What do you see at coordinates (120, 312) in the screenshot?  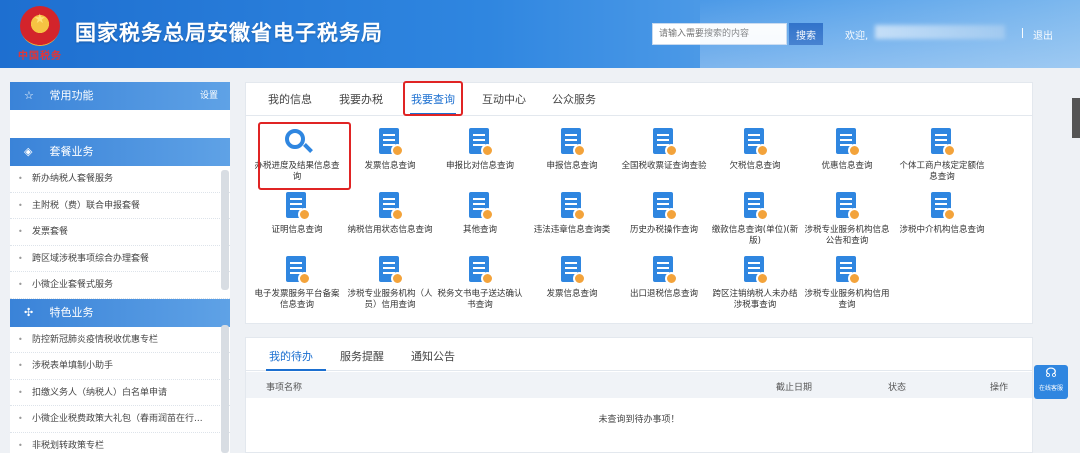 I see `sidebar-special-header: ✣ 特色业务` at bounding box center [120, 312].